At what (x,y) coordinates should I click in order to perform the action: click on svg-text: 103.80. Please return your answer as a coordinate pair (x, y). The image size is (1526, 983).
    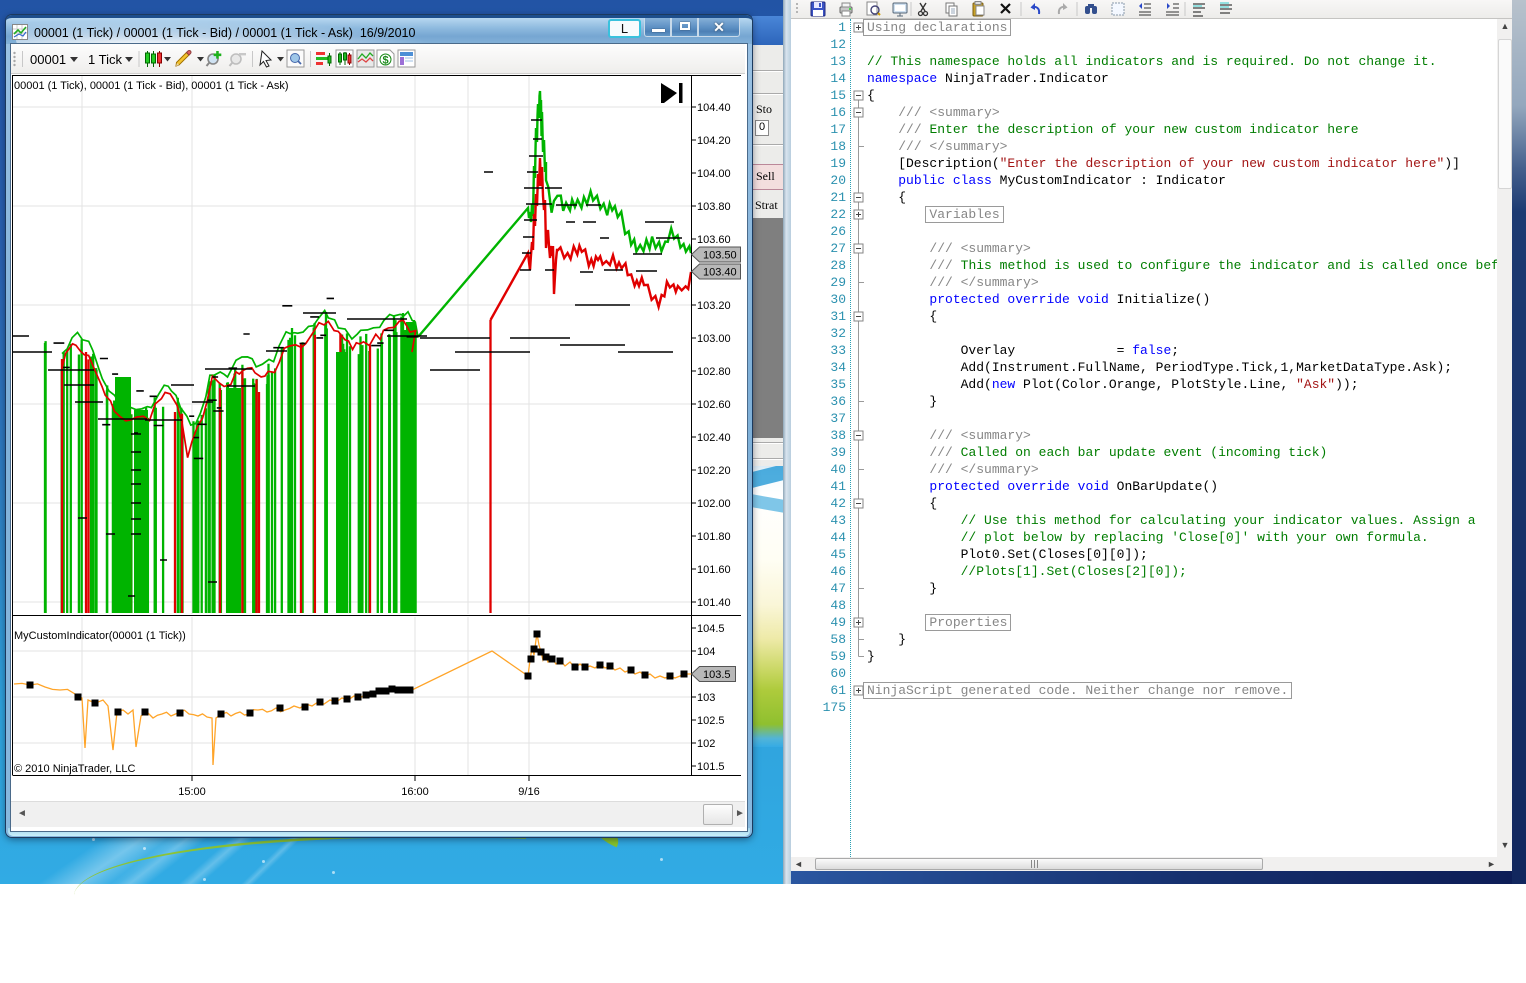
    Looking at the image, I should click on (714, 207).